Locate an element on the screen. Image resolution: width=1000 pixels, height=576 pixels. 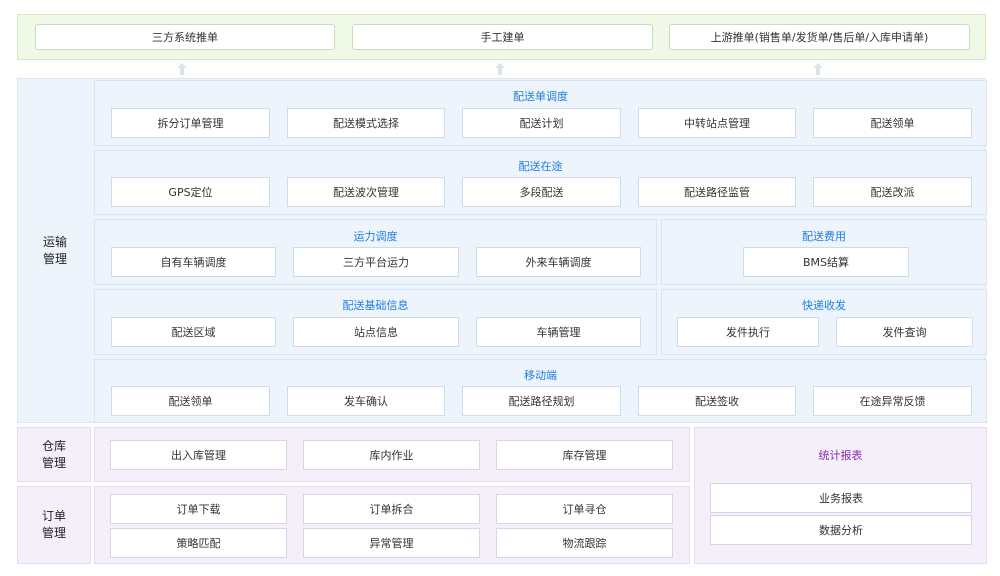
warehouse-label-box: 仓库 管理 is located at coordinates (54, 454).